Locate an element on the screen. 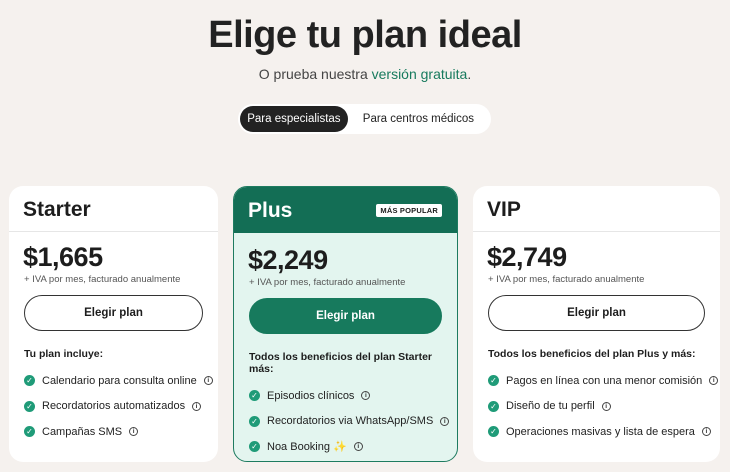 The image size is (730, 472). includes-heading: Tu plan incluye: is located at coordinates (64, 354).